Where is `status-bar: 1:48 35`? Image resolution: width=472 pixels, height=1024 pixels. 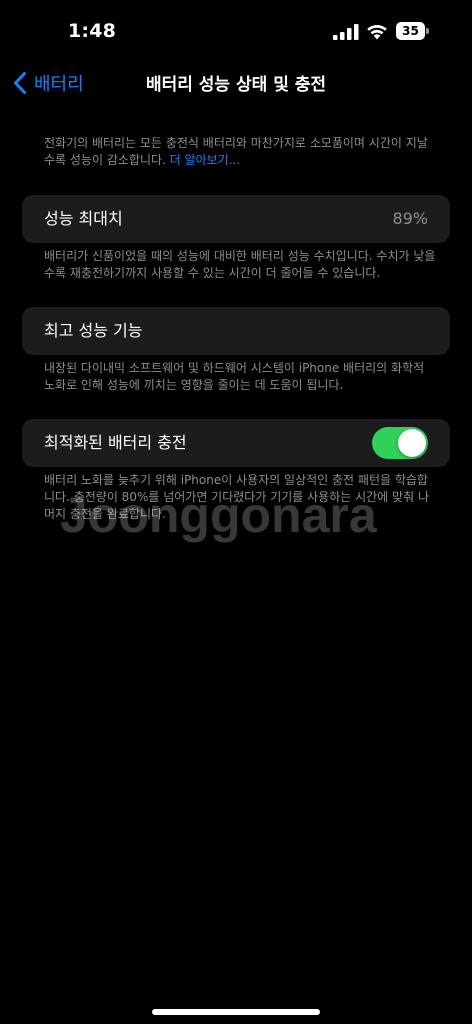 status-bar: 1:48 35 is located at coordinates (236, 30).